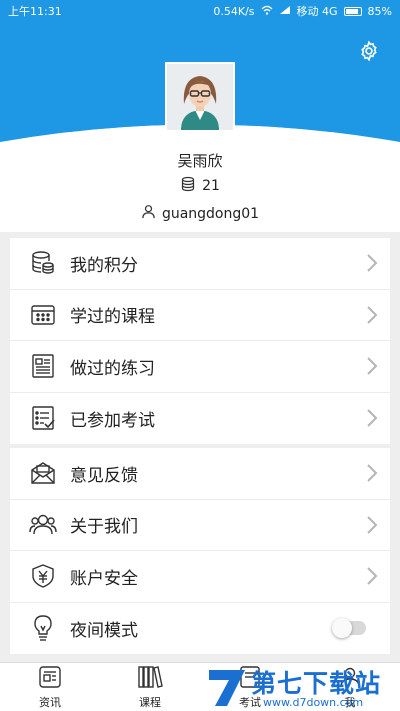  Describe the element at coordinates (200, 11) in the screenshot. I see `status-bar: 上午11:31 0.54K/s 移动 4G 85%` at that location.